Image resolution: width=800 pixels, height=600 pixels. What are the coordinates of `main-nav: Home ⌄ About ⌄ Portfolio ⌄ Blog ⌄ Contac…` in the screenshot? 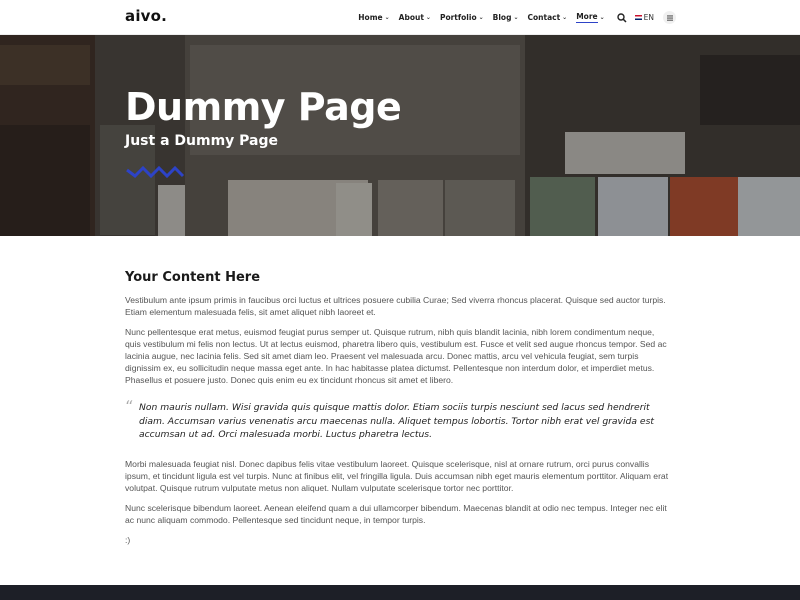 It's located at (512, 17).